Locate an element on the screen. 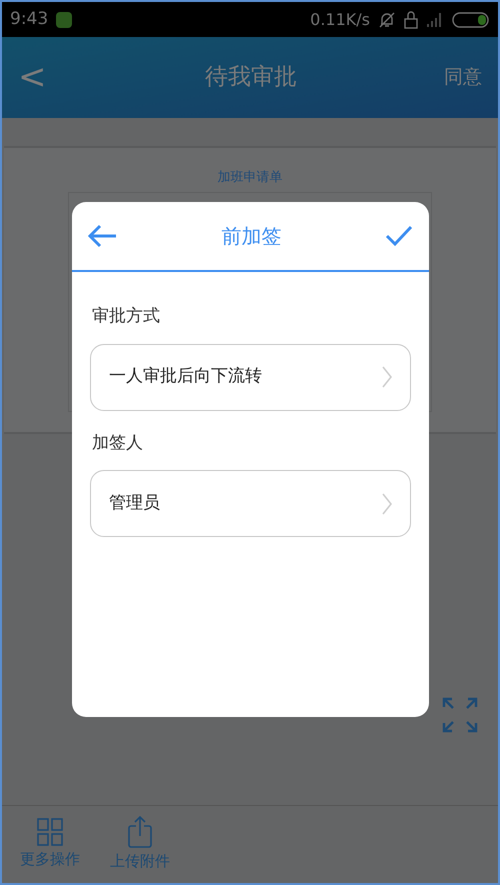 Image resolution: width=500 pixels, height=885 pixels. select-field: 管理员 is located at coordinates (250, 503).